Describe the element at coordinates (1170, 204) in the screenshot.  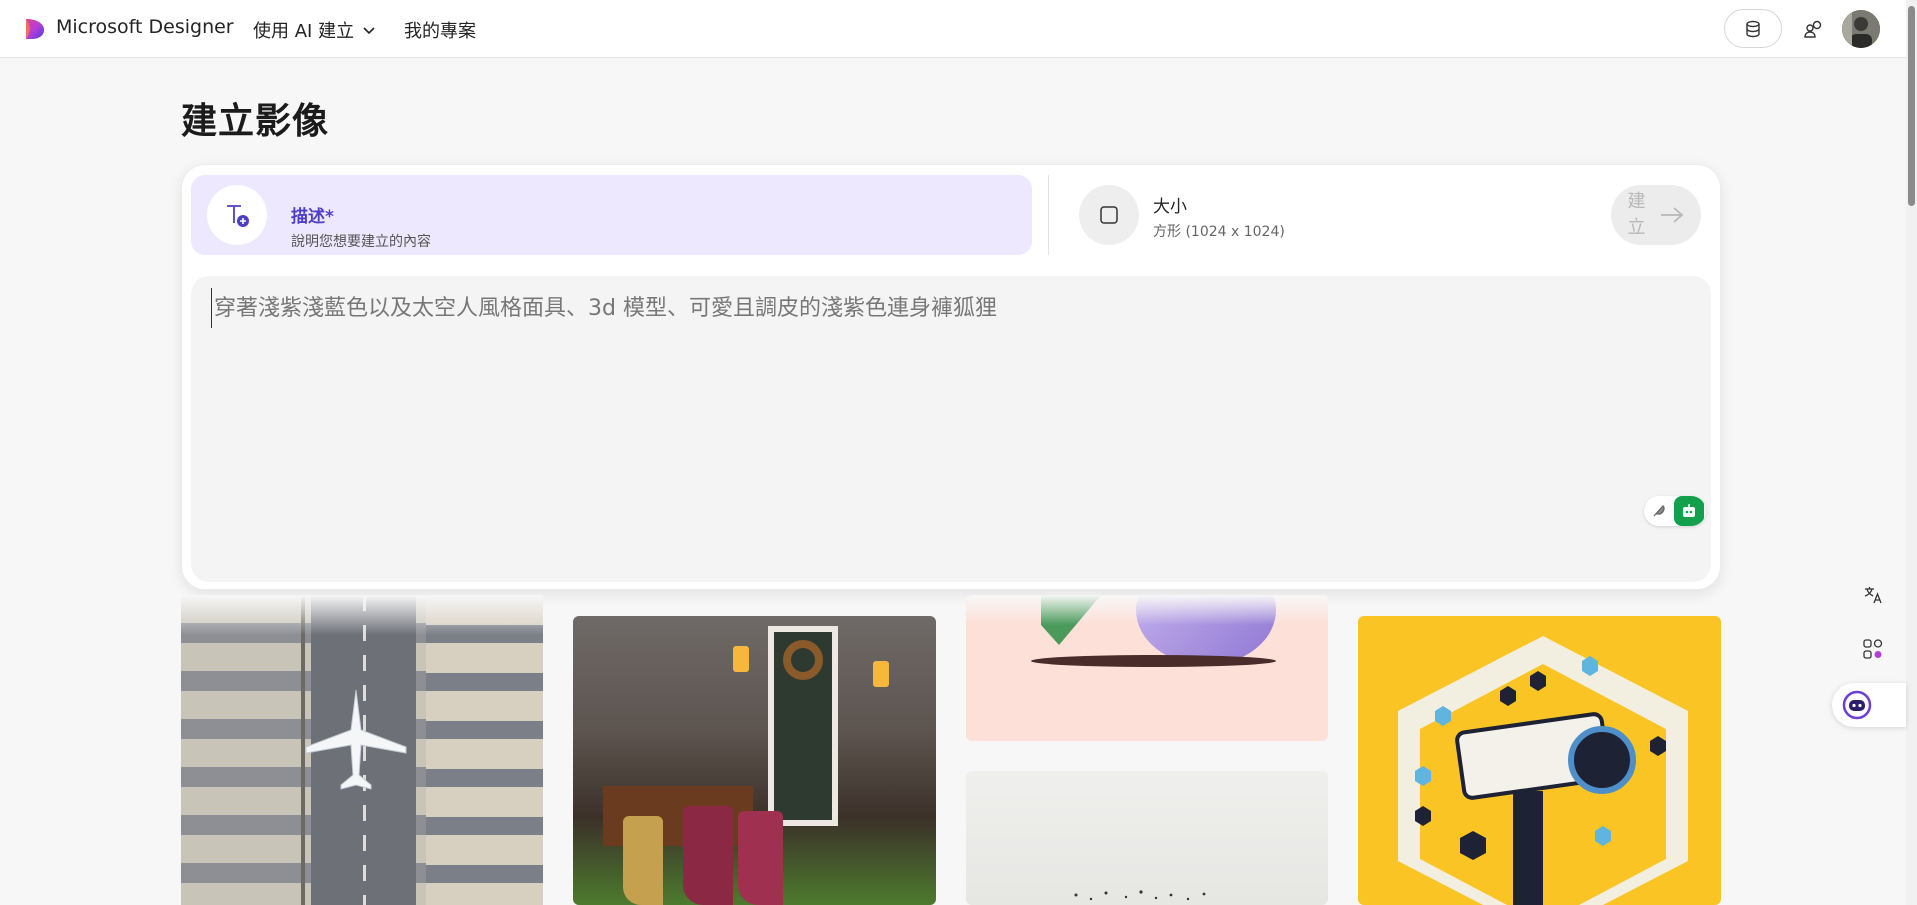
I see `size-title: 大小` at that location.